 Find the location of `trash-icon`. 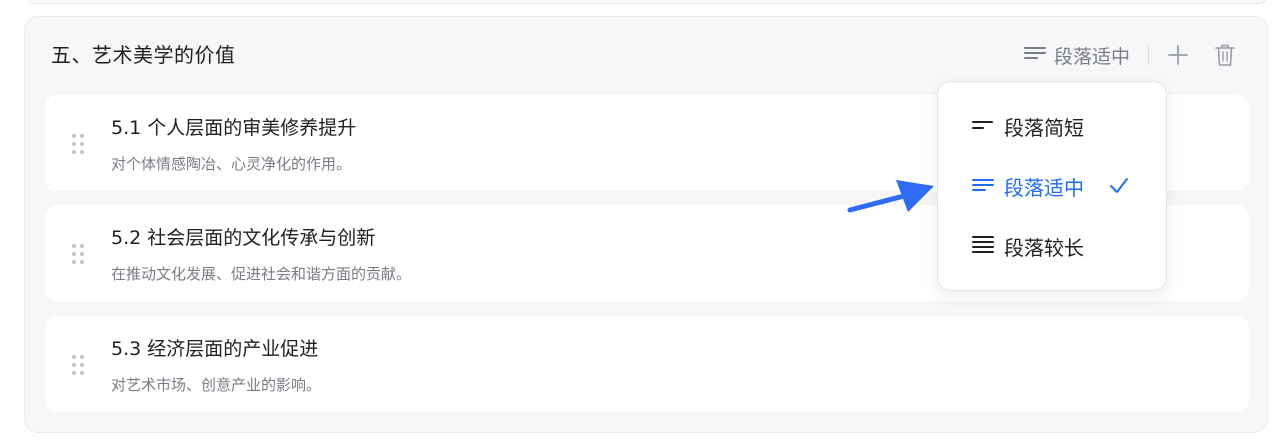

trash-icon is located at coordinates (1225, 55).